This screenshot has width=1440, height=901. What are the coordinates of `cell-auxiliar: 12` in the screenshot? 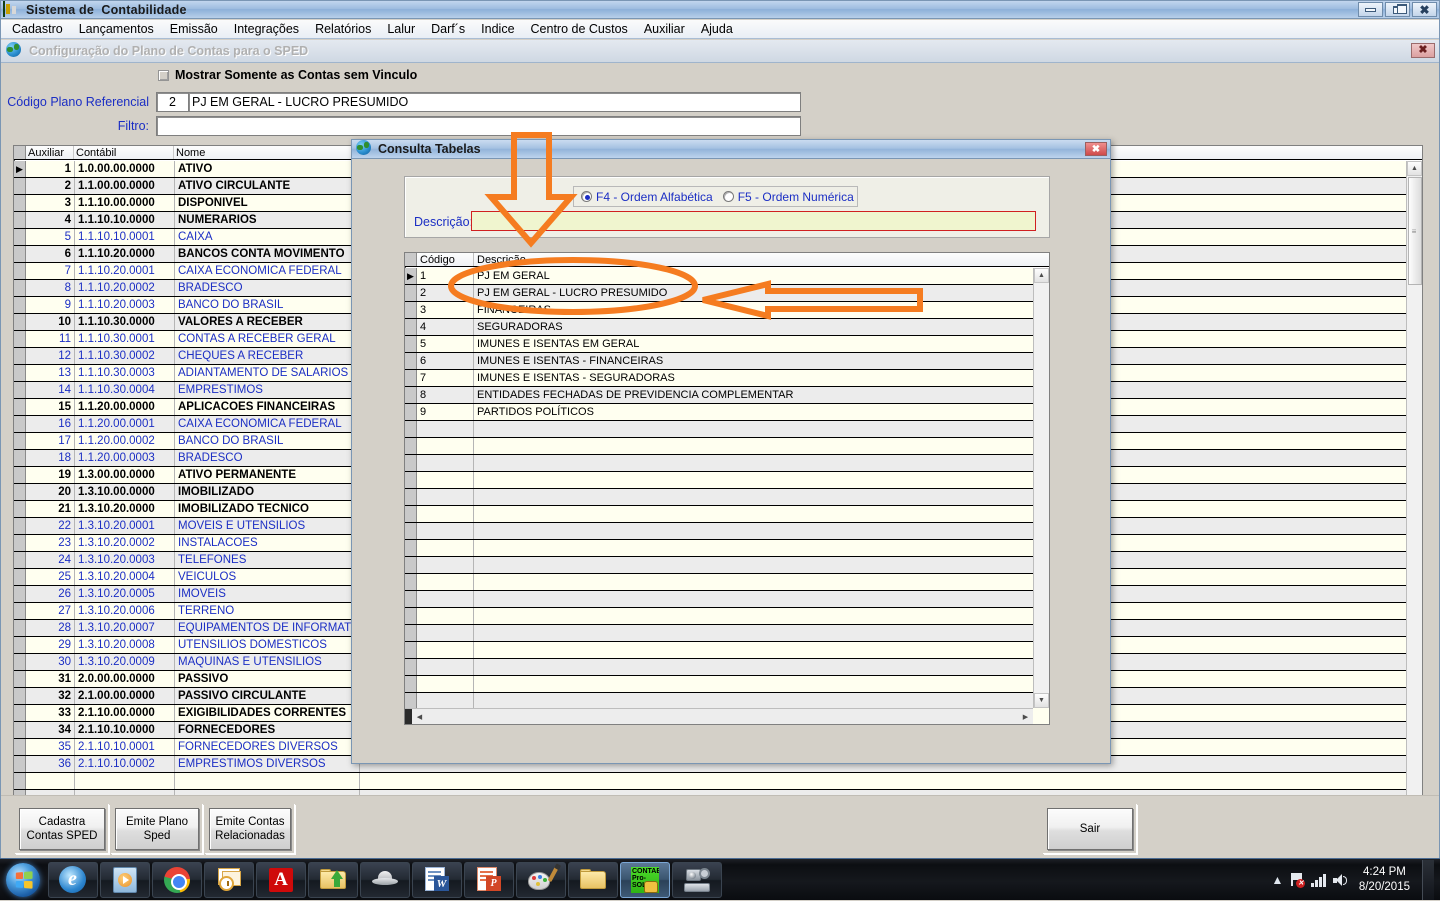 It's located at (50, 356).